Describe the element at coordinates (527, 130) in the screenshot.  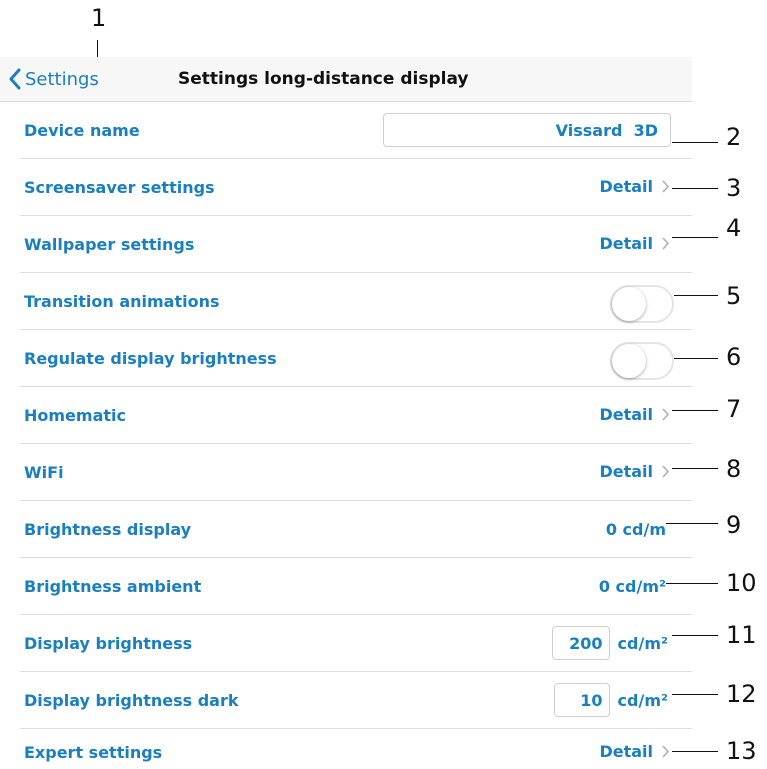
I see `device-name-input` at that location.